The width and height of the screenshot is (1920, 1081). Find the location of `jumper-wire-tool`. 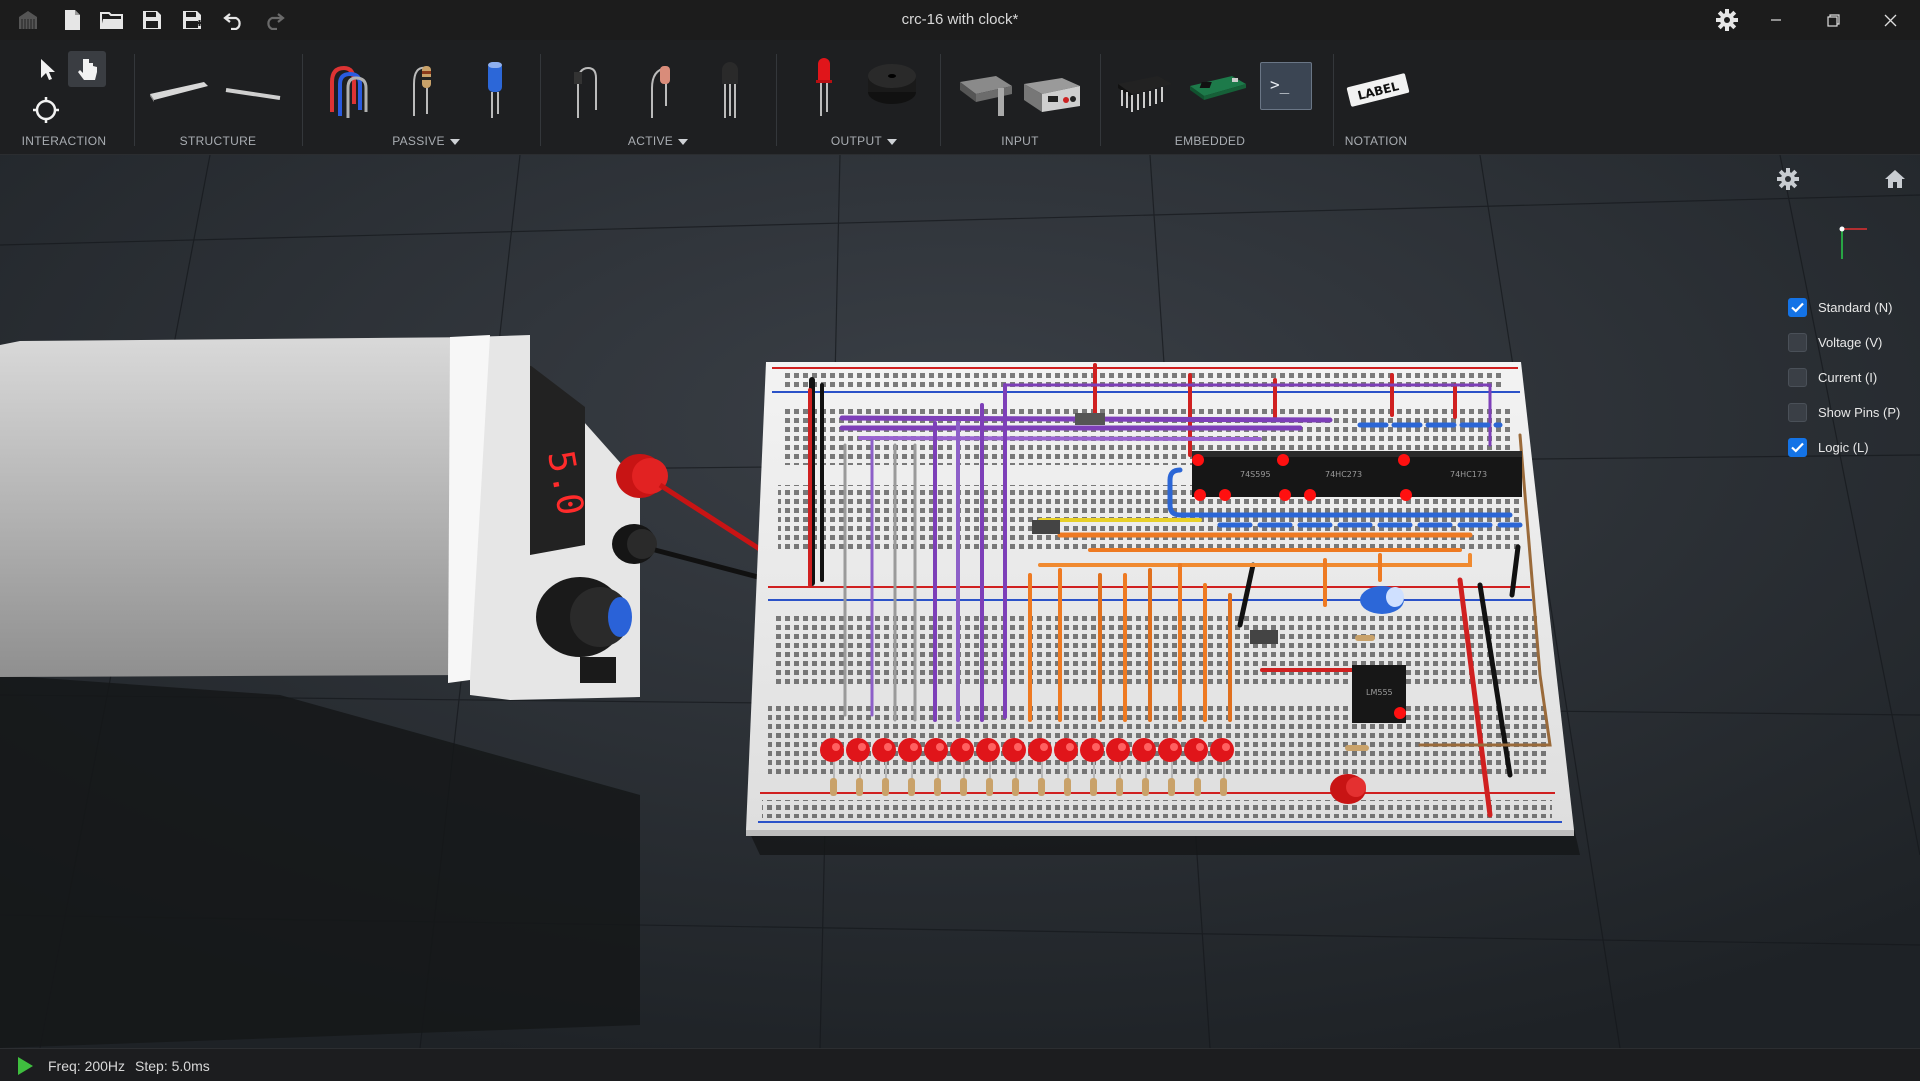

jumper-wire-tool is located at coordinates (352, 90).